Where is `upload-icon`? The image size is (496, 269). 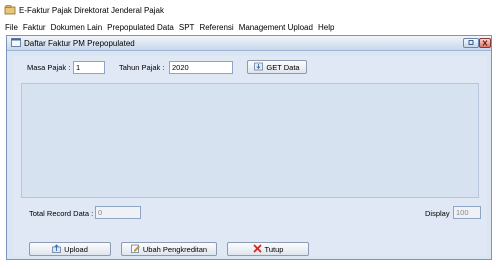
upload-icon is located at coordinates (56, 249).